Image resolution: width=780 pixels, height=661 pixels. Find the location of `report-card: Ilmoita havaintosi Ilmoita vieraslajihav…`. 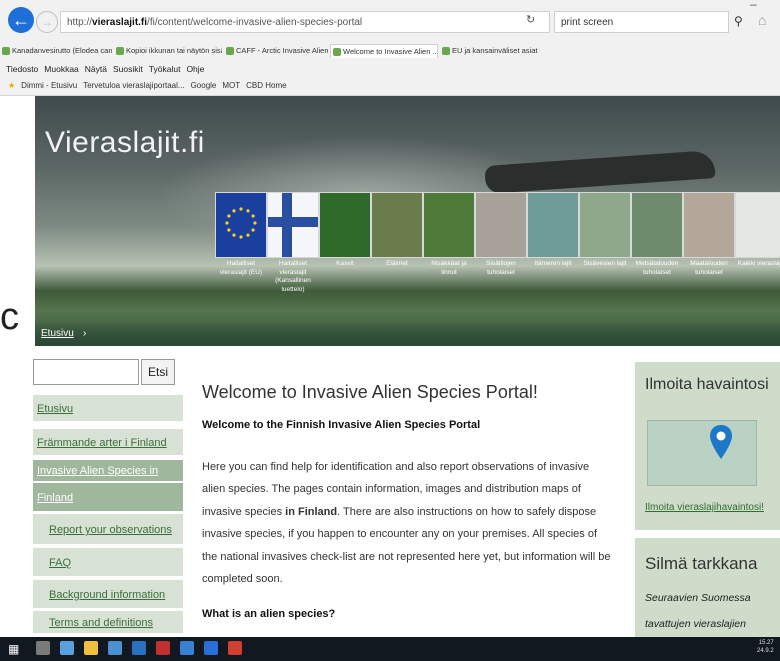

report-card: Ilmoita havaintosi Ilmoita vieraslajihav… is located at coordinates (707, 446).